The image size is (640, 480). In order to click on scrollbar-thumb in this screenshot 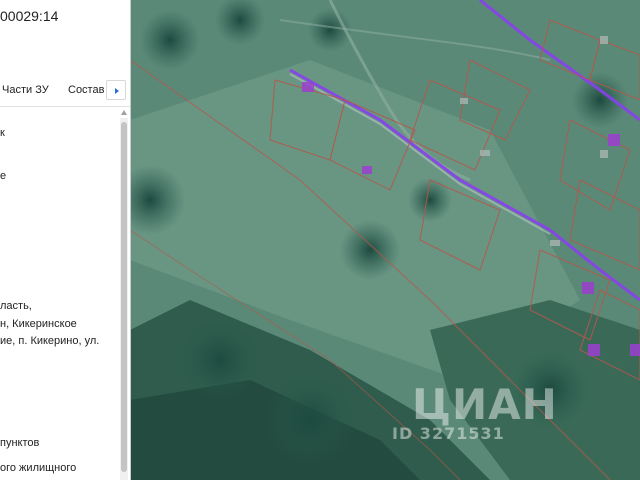, I will do `click(124, 297)`.